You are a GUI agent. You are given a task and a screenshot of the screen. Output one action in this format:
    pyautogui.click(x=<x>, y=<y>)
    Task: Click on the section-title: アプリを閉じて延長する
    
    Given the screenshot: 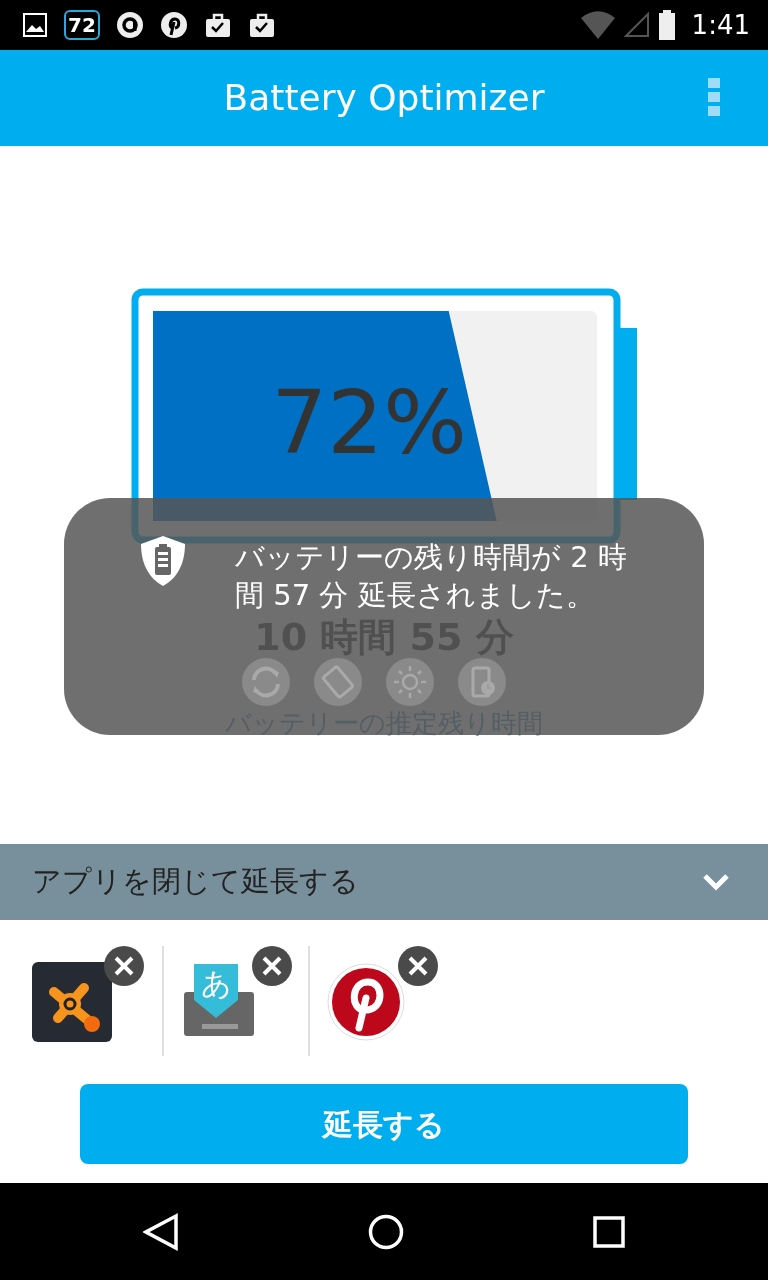 What is the action you would take?
    pyautogui.click(x=195, y=882)
    